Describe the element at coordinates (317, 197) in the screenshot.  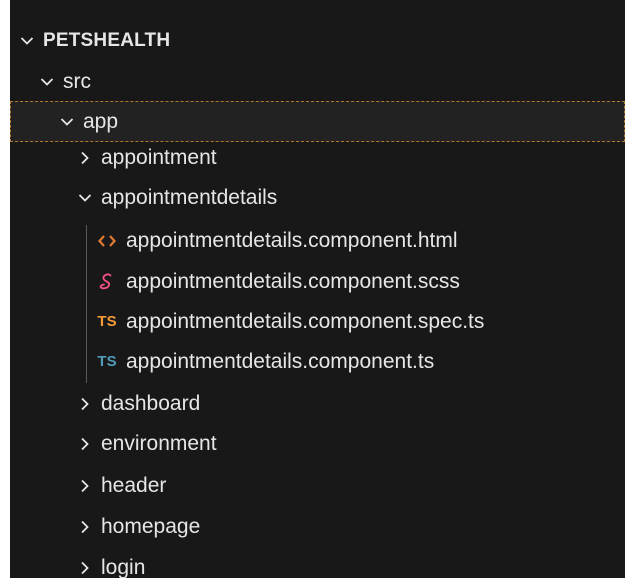
I see `folder-appointmentdetails: appointmentdetails` at that location.